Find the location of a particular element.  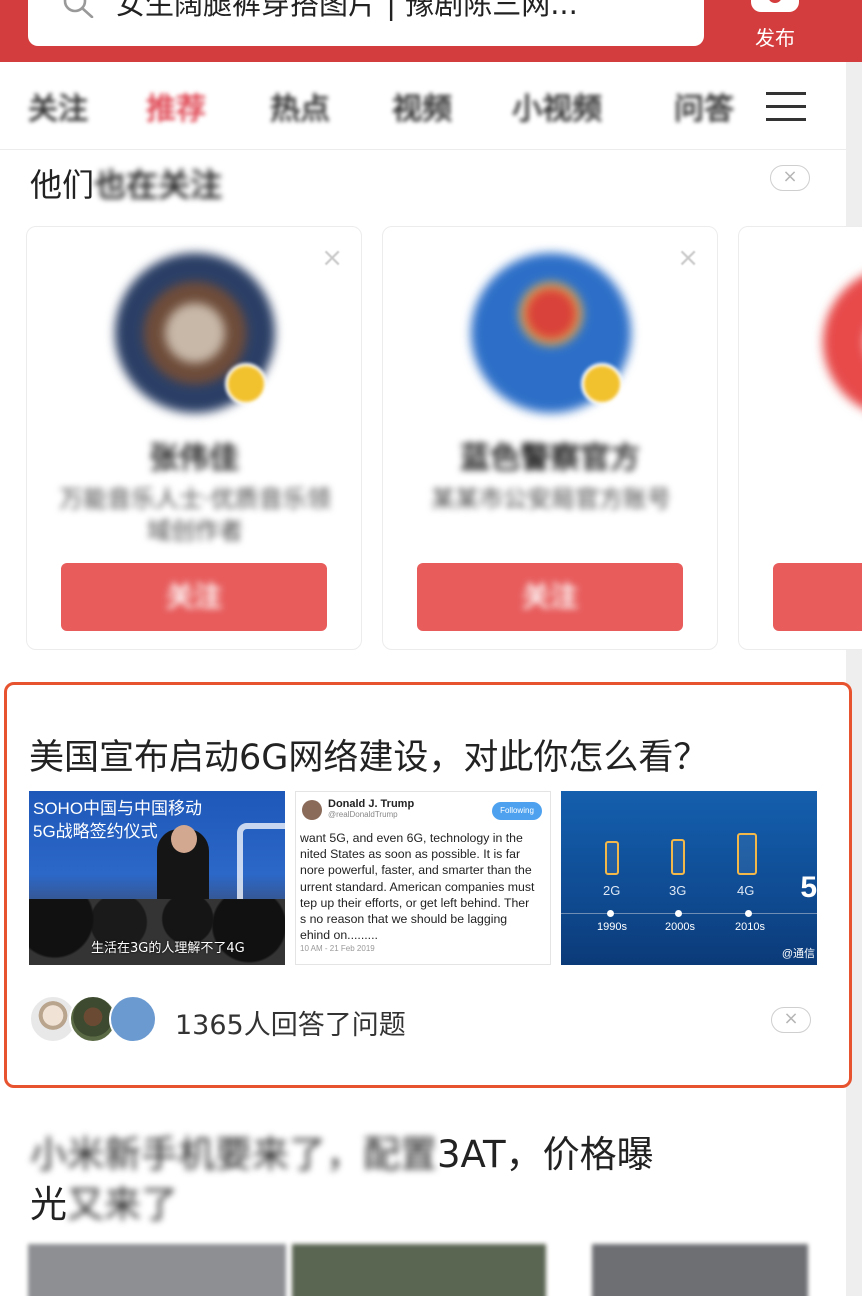

timeline-line is located at coordinates (689, 913).